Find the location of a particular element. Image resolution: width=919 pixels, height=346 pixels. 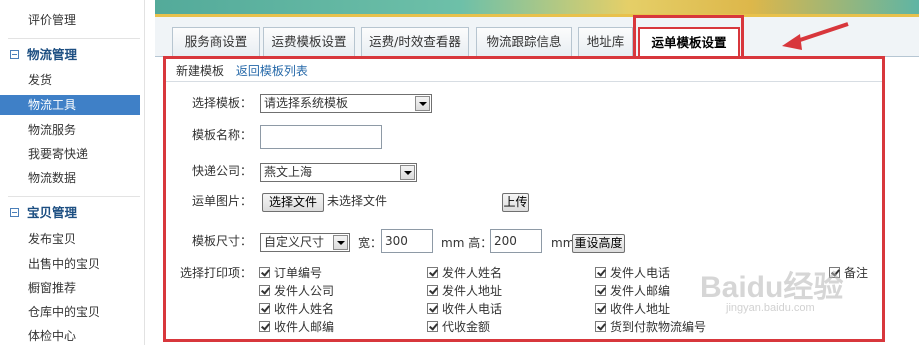

back-to-list-link: 返回模板列表 is located at coordinates (272, 71).